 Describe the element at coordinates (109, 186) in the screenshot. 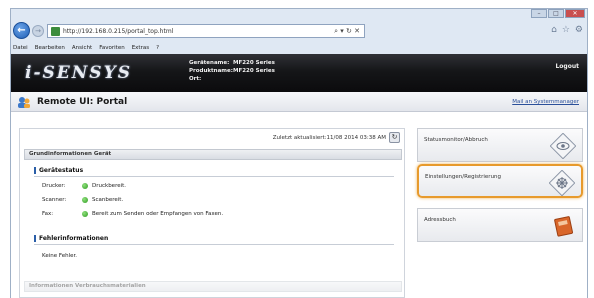

I see `status-value: Druckbereit.` at that location.